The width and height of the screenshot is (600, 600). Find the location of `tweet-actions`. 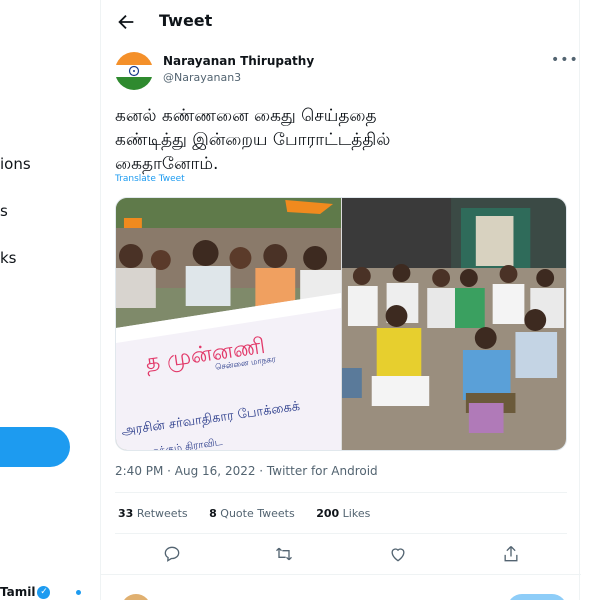

tweet-actions is located at coordinates (341, 554).